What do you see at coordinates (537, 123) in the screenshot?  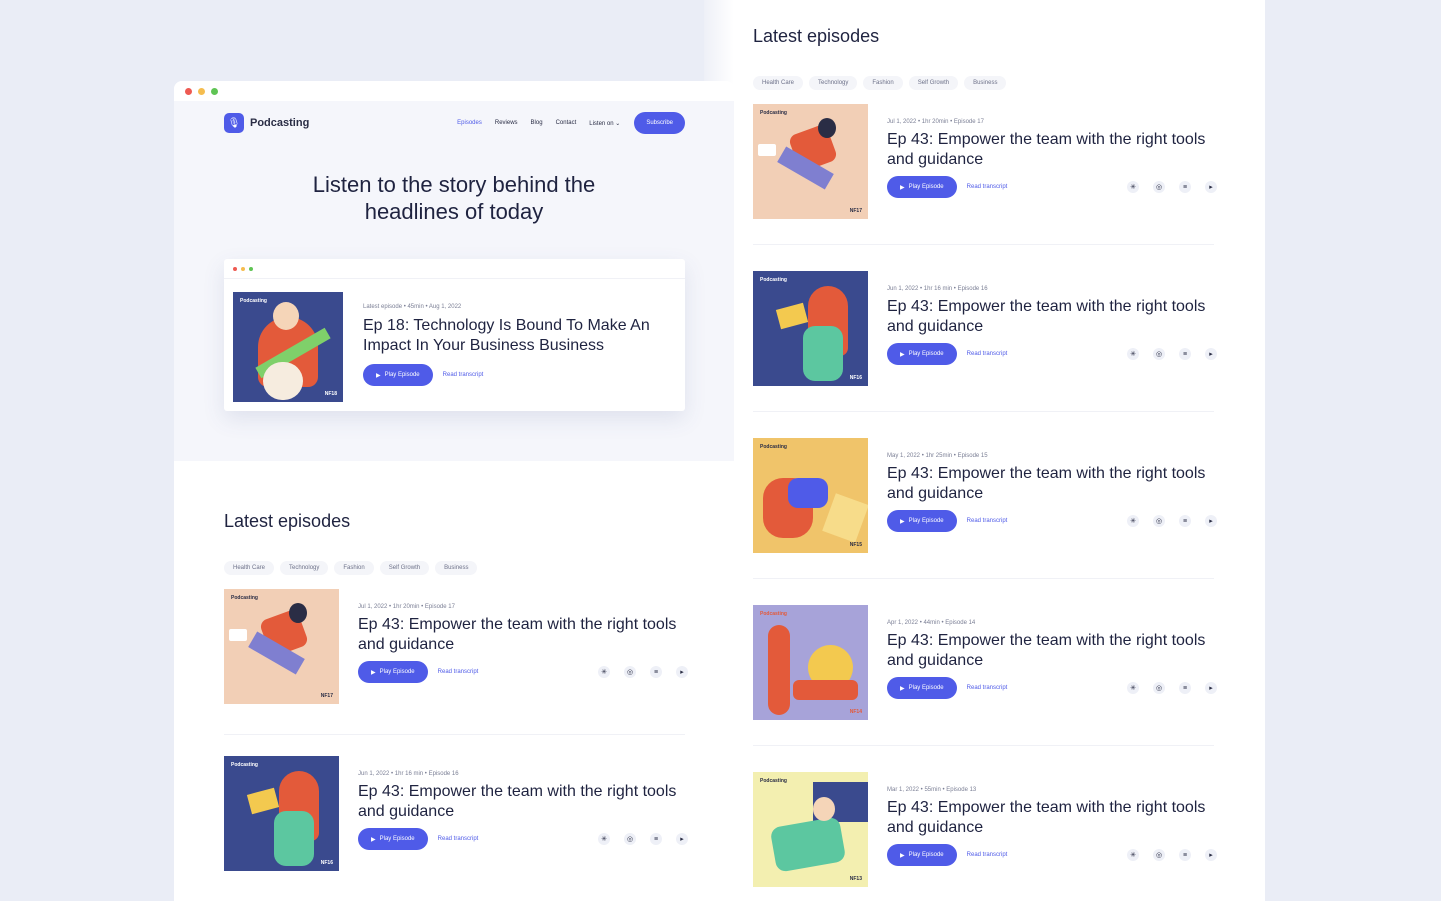 I see `nav-link-blog: Blog` at bounding box center [537, 123].